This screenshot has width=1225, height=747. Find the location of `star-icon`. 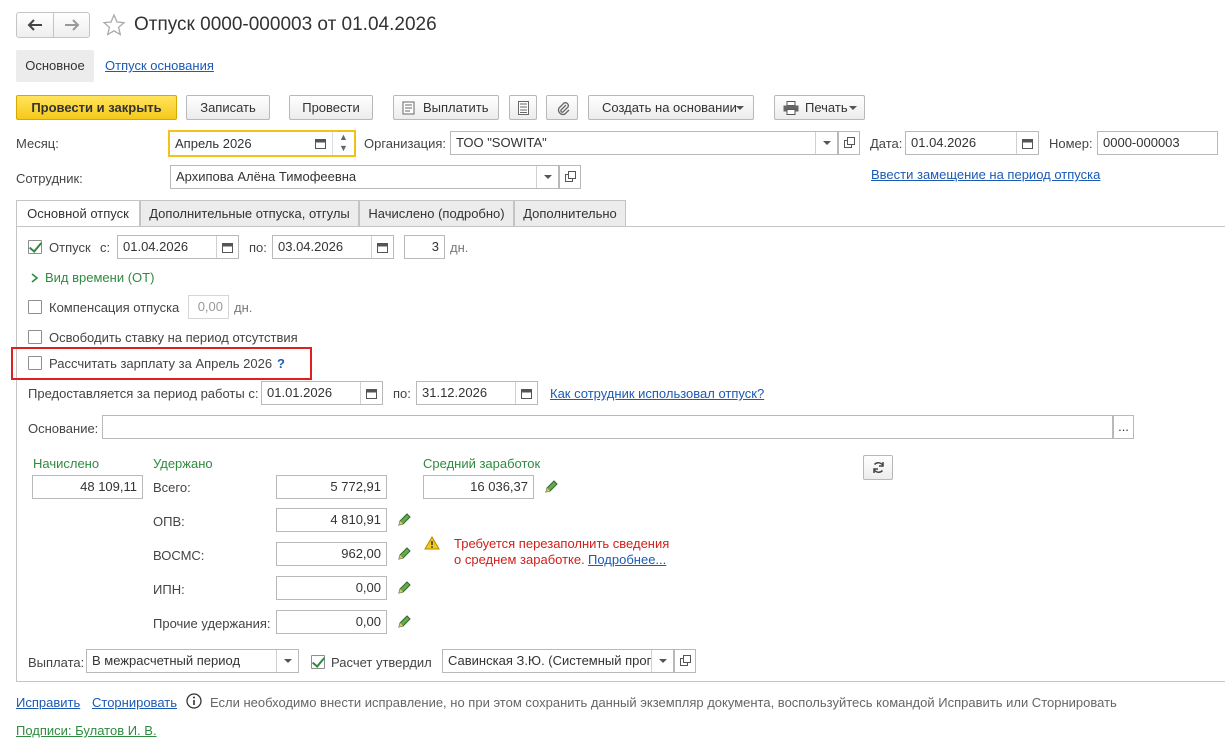

star-icon is located at coordinates (114, 25).